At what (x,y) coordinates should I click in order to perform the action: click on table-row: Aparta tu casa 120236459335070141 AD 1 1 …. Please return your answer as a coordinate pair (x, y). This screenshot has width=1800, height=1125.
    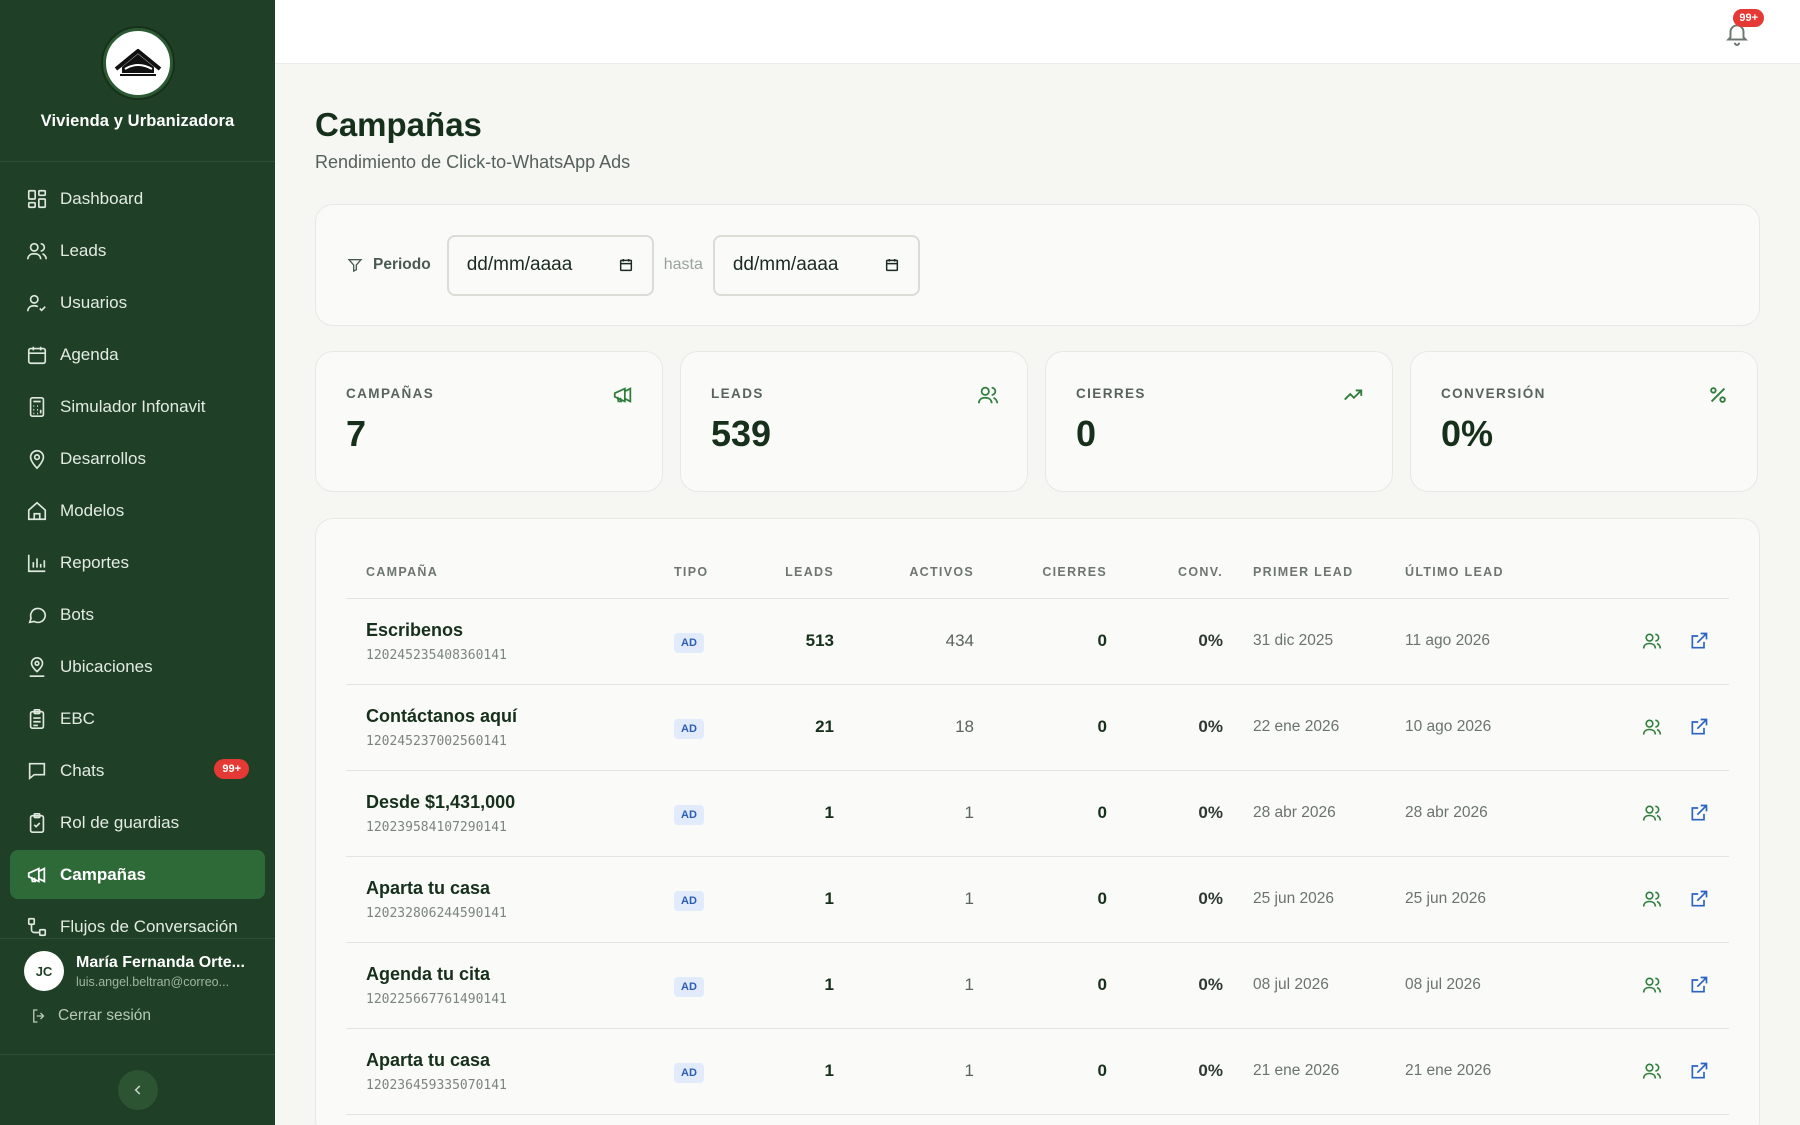
    Looking at the image, I should click on (1037, 1071).